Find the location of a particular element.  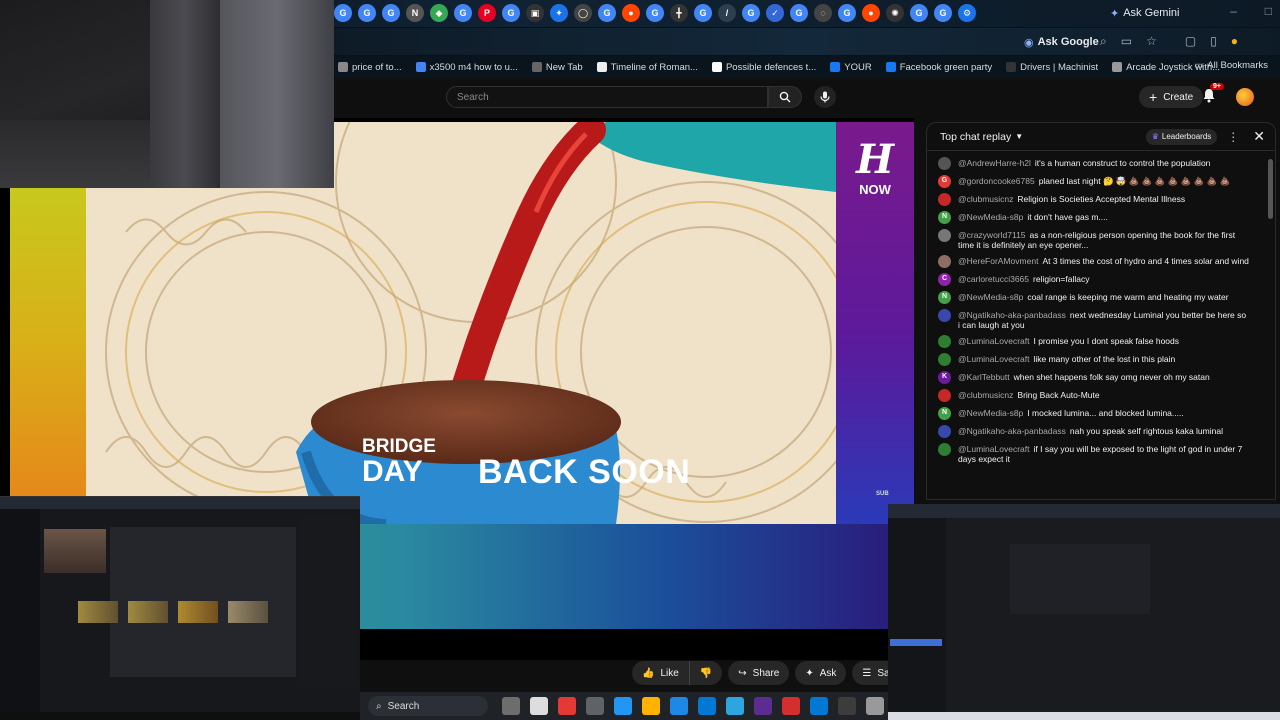

news-icon: N is located at coordinates (415, 13).